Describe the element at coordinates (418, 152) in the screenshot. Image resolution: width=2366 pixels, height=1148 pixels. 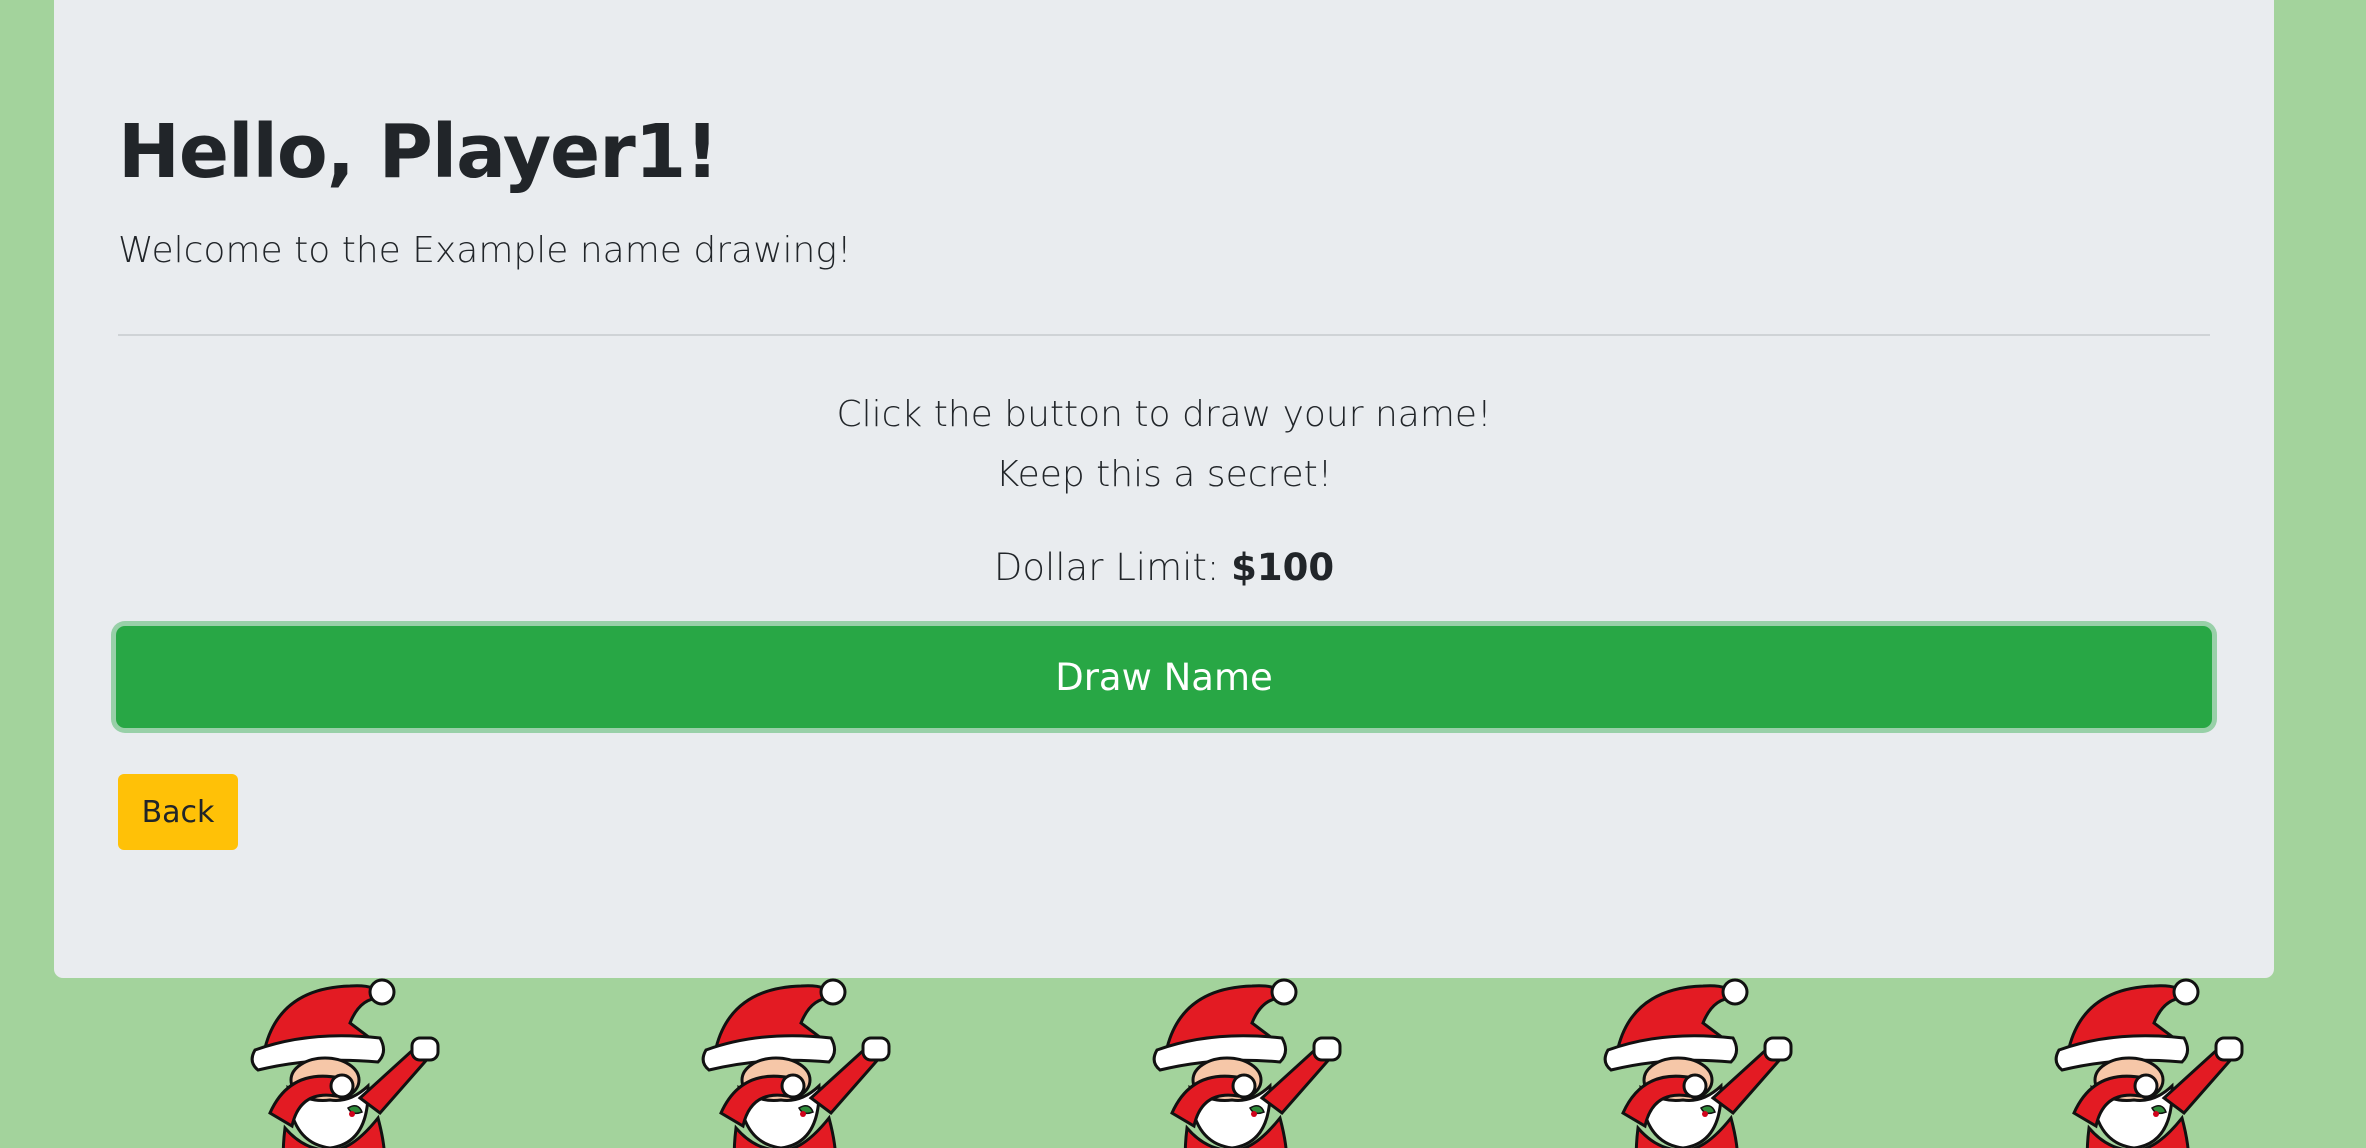
I see `greeting-heading: Hello, Player1!` at that location.